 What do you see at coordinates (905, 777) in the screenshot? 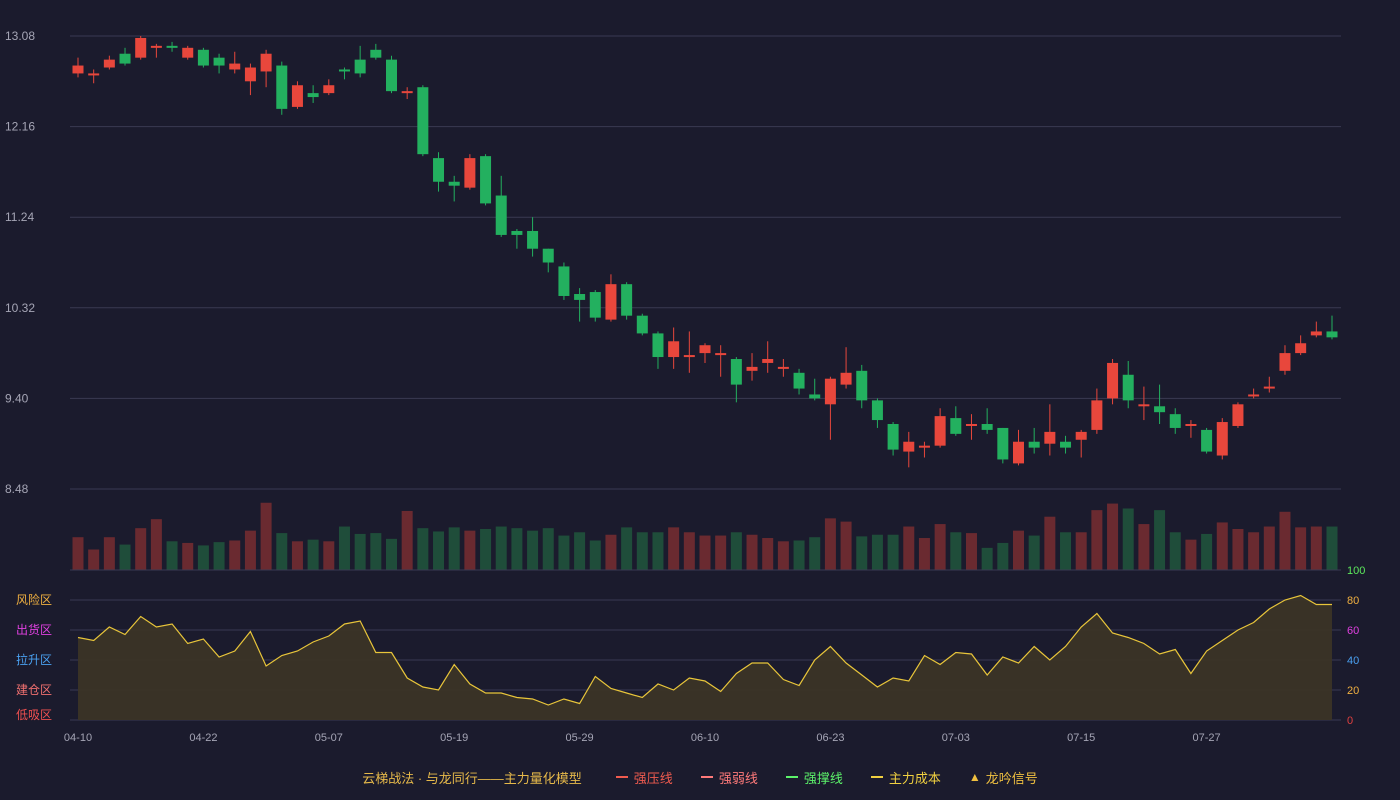
I see `legend-item-main-cost: 主力成本` at bounding box center [905, 777].